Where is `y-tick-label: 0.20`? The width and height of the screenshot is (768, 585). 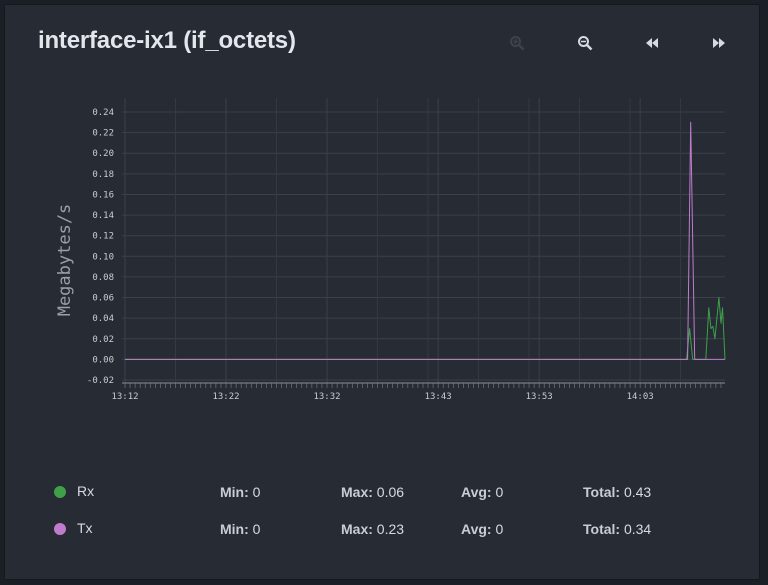 y-tick-label: 0.20 is located at coordinates (103, 154).